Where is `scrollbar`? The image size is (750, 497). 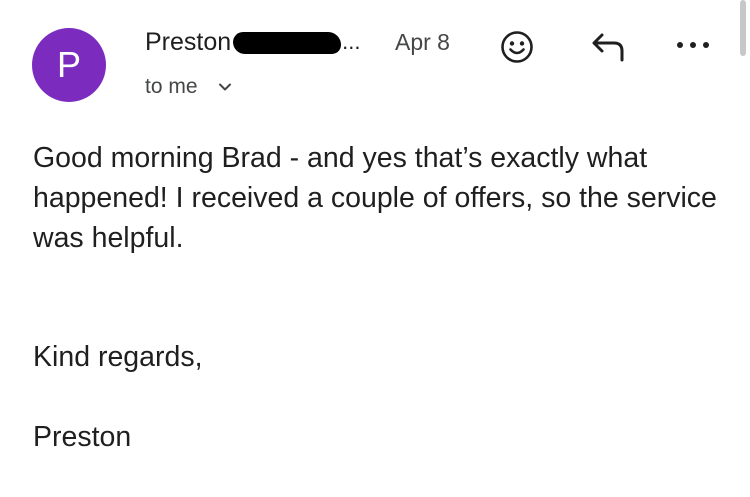
scrollbar is located at coordinates (743, 28).